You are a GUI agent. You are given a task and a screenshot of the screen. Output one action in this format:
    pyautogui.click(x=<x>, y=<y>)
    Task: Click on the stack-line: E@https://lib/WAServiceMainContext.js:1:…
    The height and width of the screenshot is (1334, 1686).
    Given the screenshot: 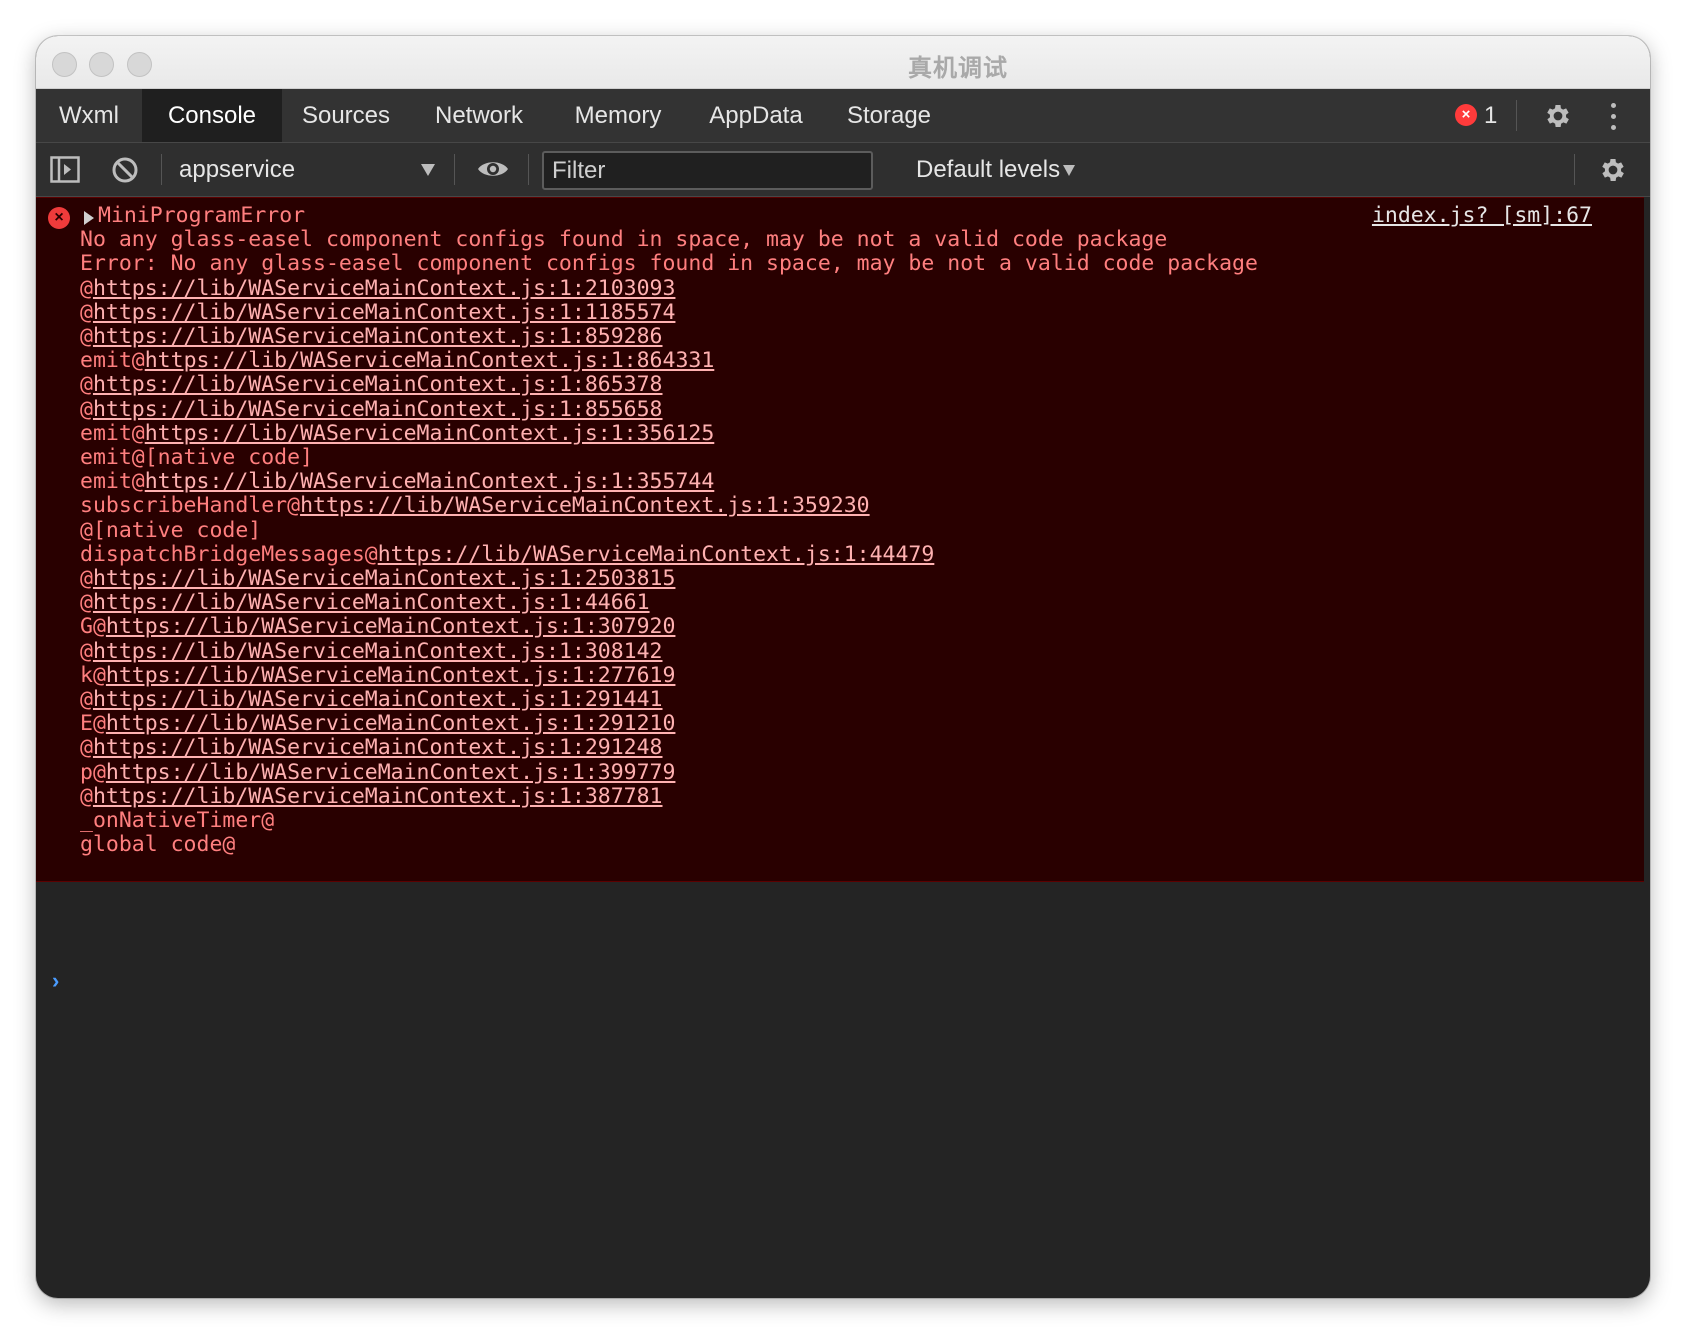 What is the action you would take?
    pyautogui.click(x=669, y=724)
    